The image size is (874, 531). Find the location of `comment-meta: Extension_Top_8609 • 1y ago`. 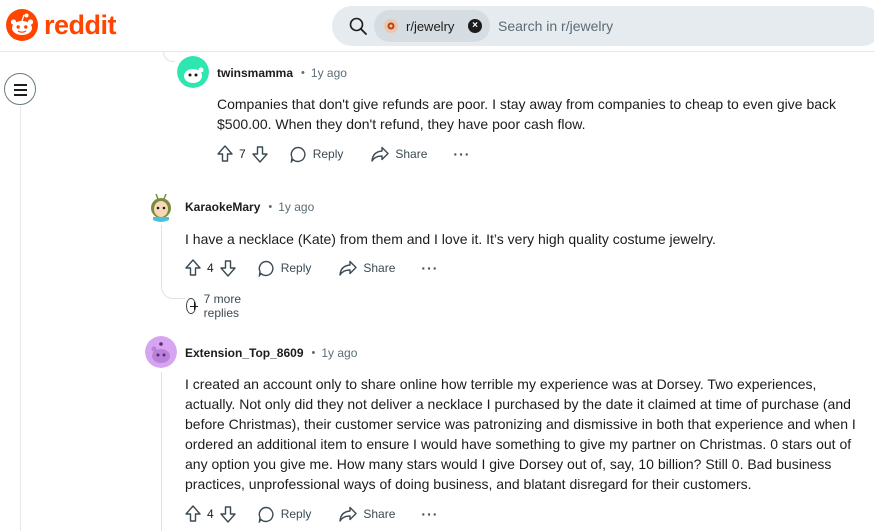

comment-meta: Extension_Top_8609 • 1y ago is located at coordinates (271, 353).